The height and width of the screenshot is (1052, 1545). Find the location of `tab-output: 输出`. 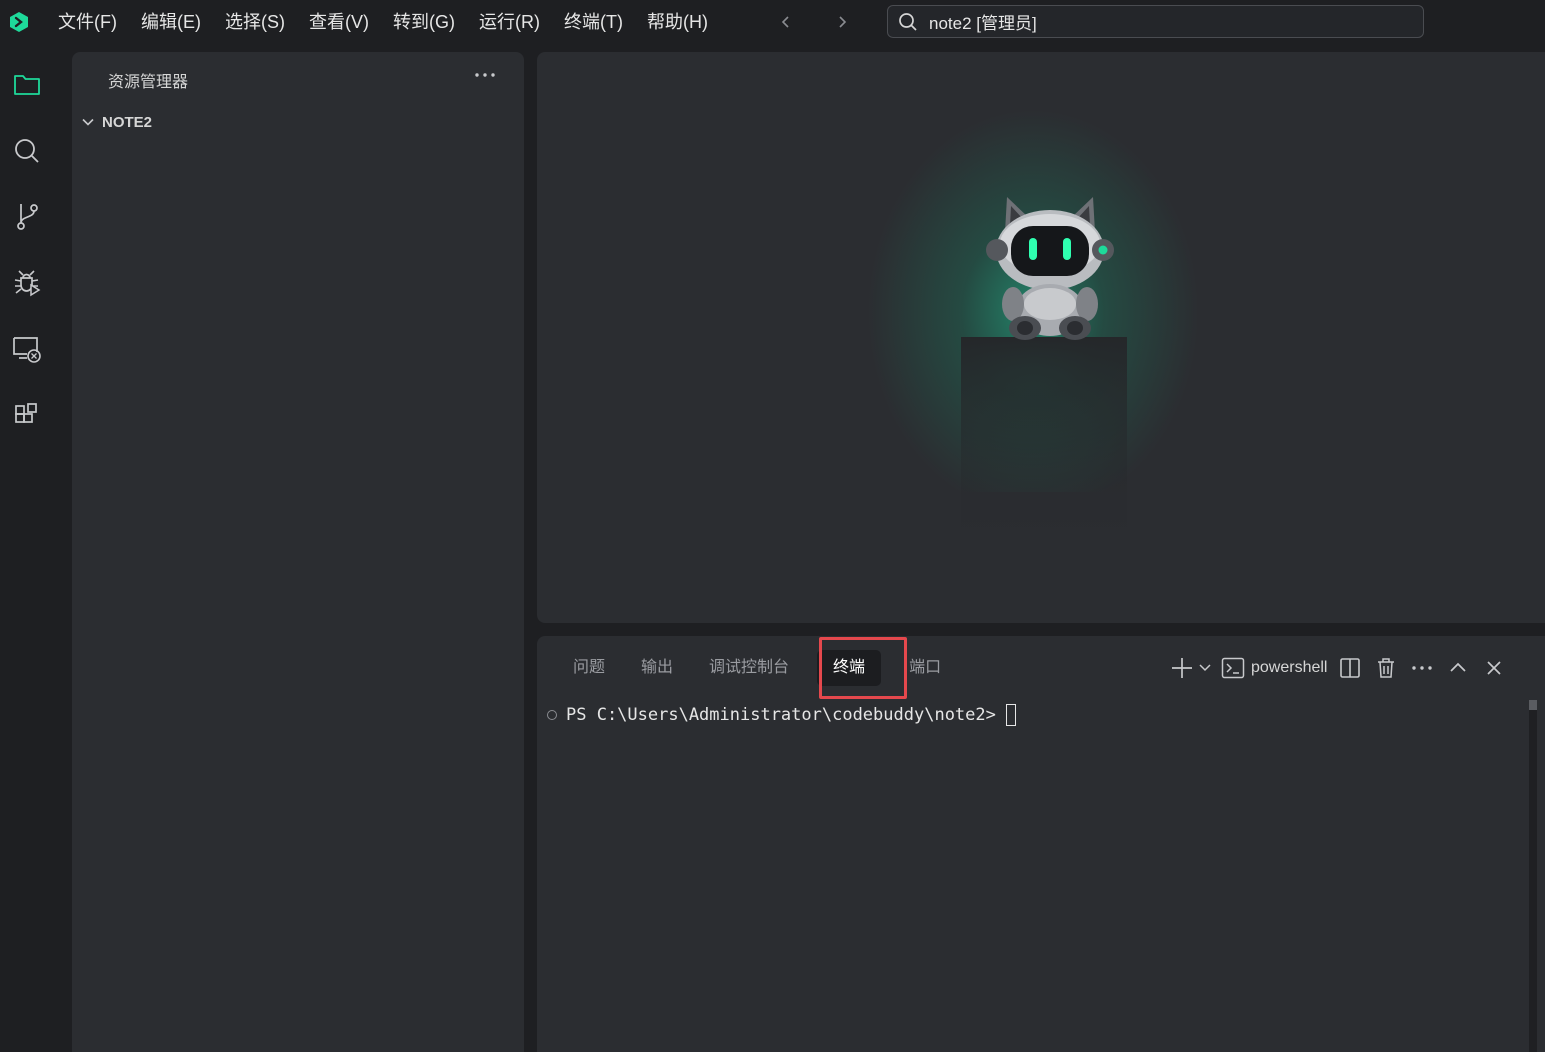

tab-output: 输出 is located at coordinates (657, 668).